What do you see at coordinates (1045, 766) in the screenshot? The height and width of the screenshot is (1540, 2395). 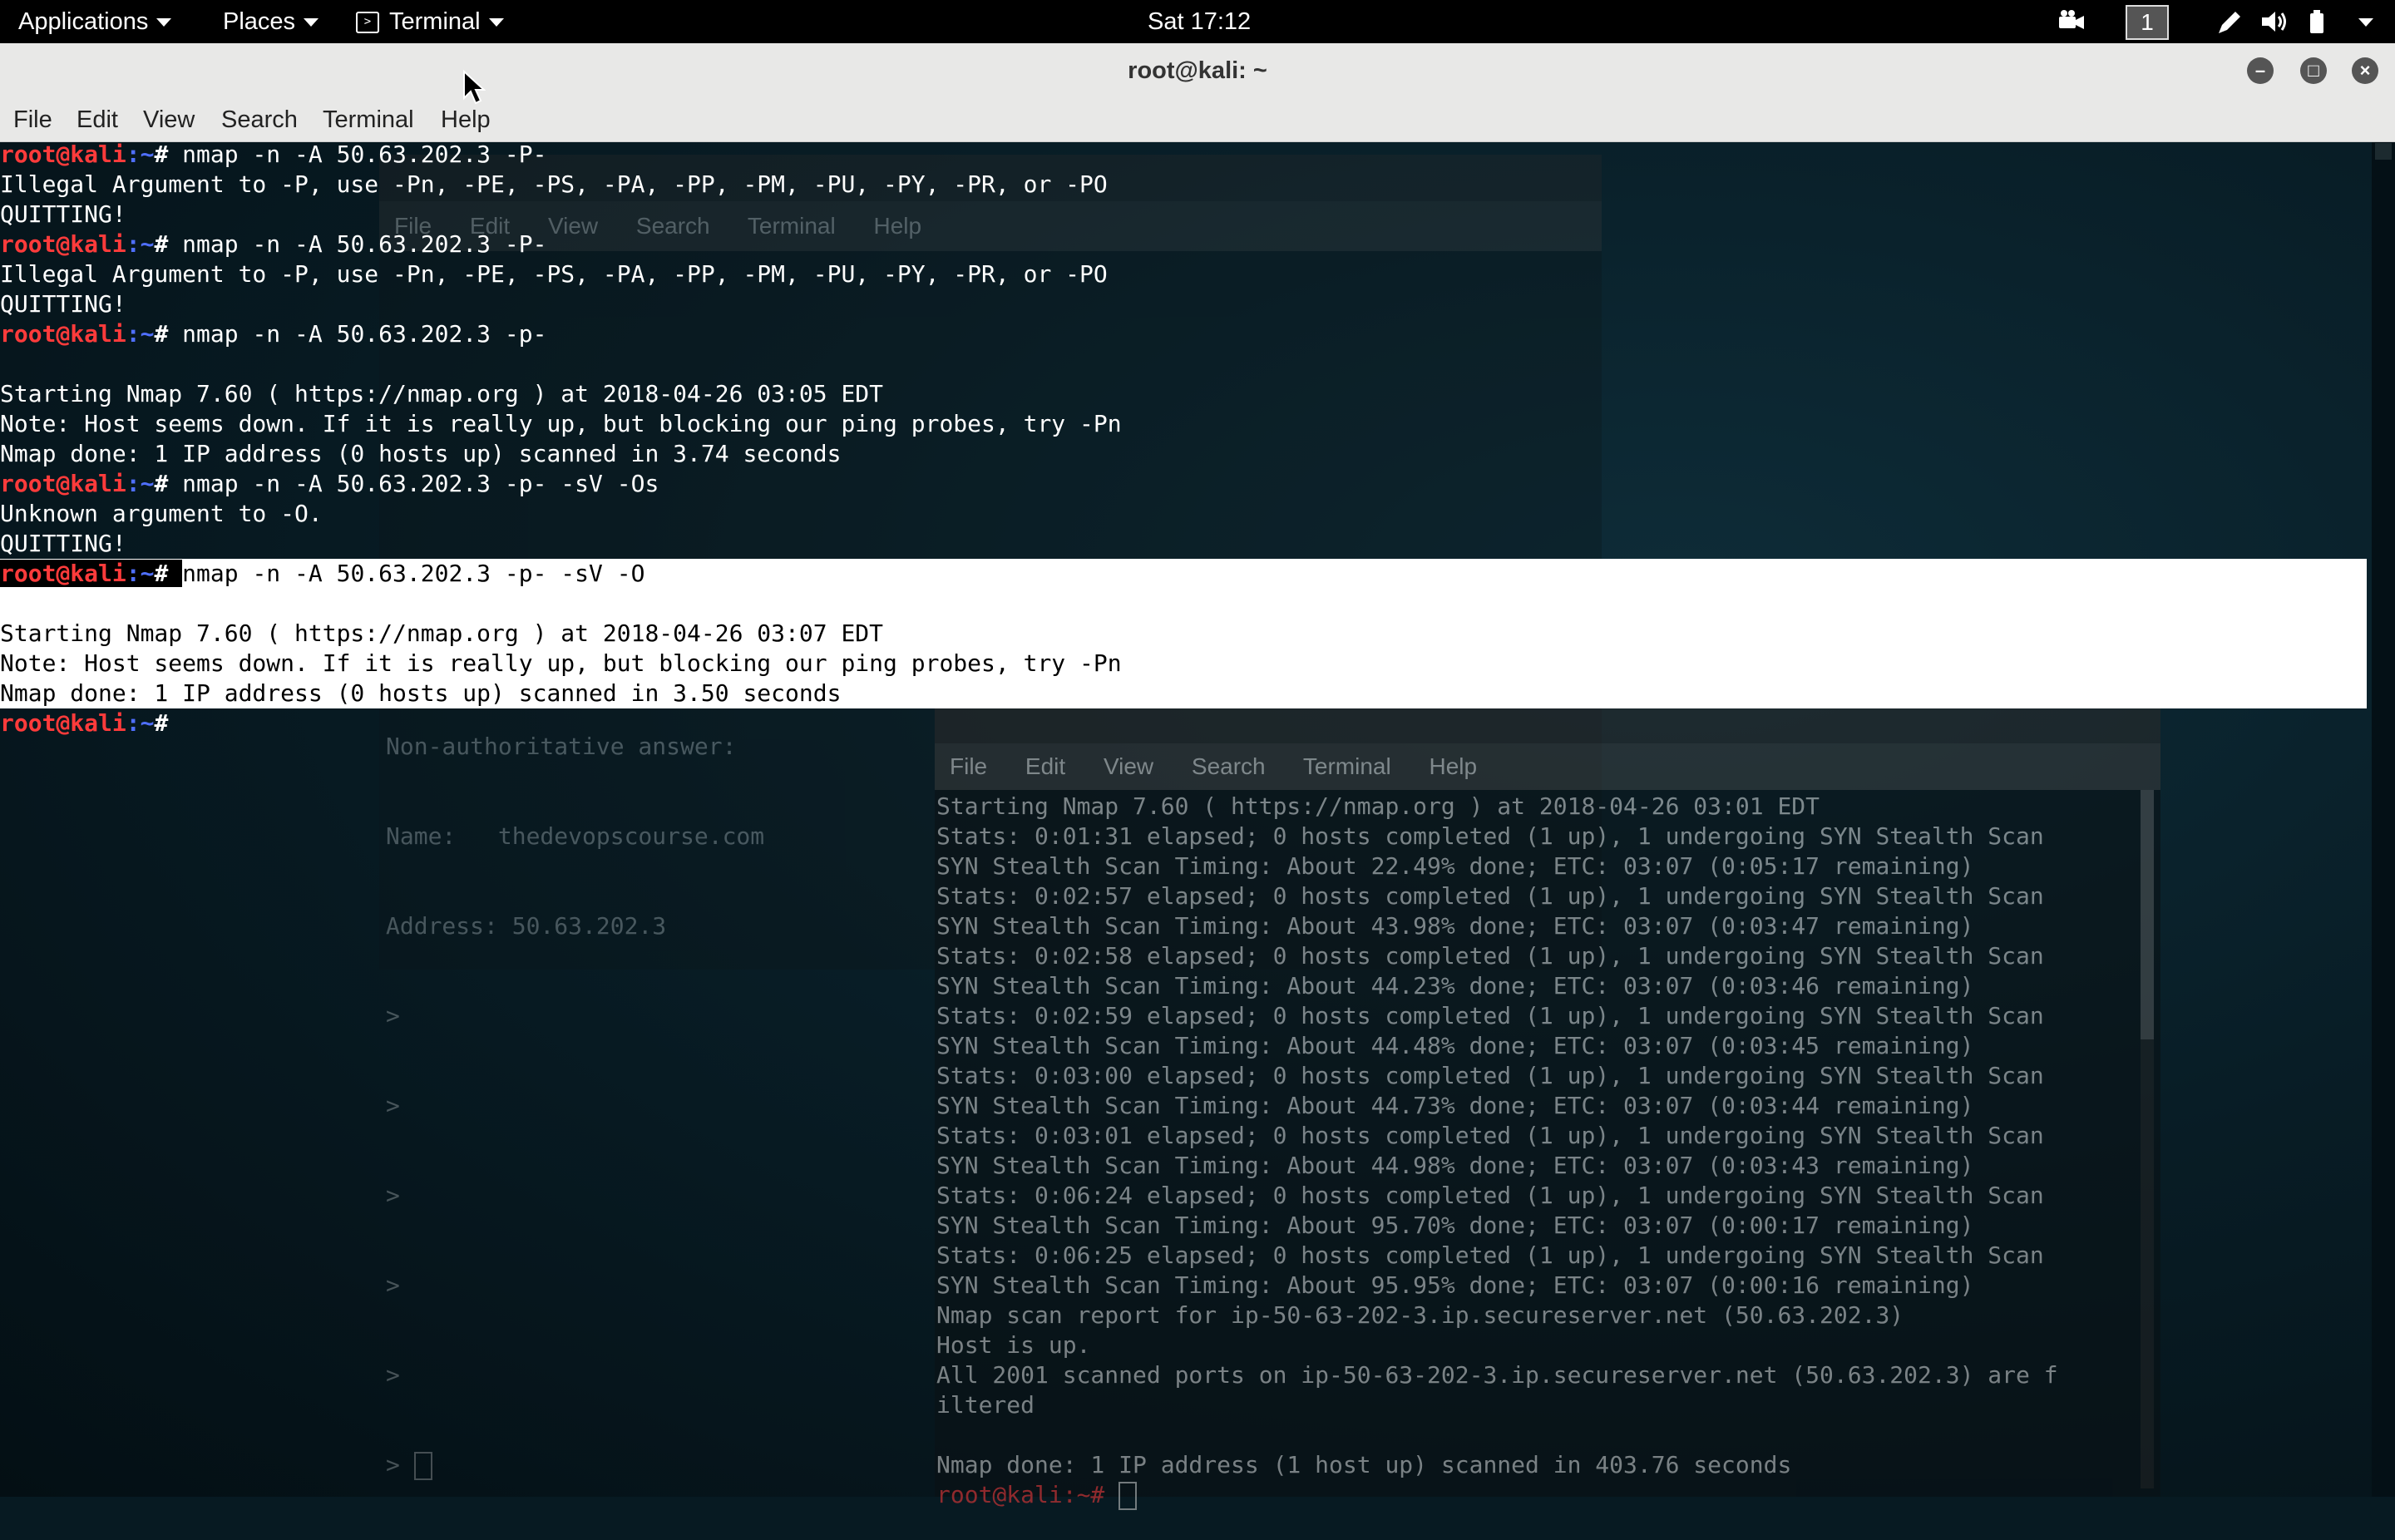 I see `right-menu-edit: Edit` at bounding box center [1045, 766].